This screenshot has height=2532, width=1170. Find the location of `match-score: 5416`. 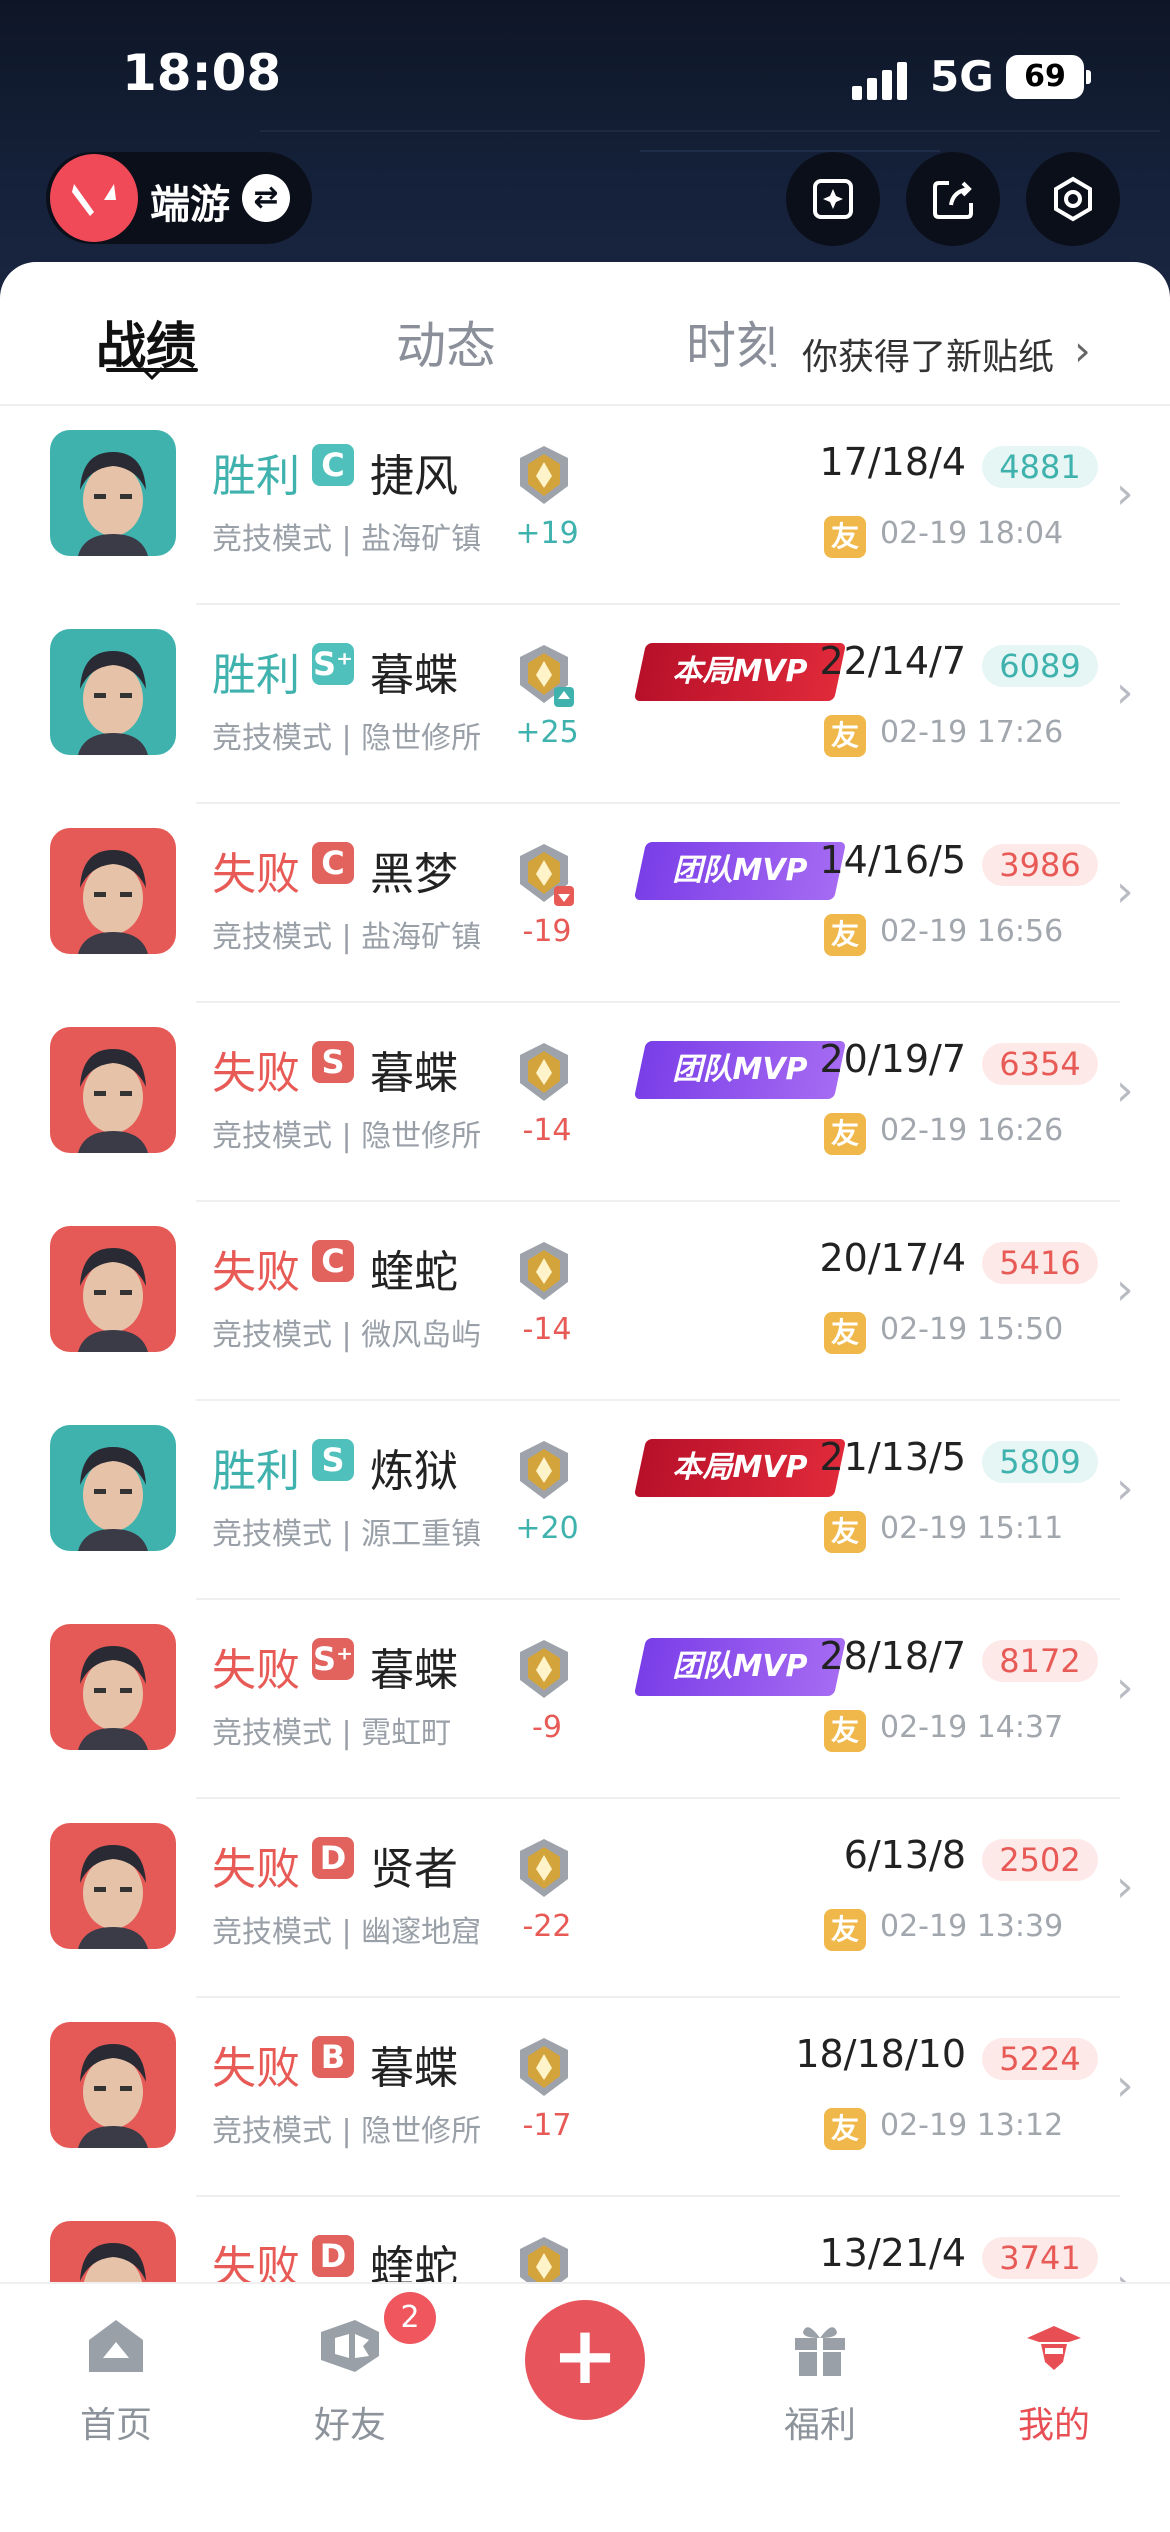

match-score: 5416 is located at coordinates (1040, 1263).